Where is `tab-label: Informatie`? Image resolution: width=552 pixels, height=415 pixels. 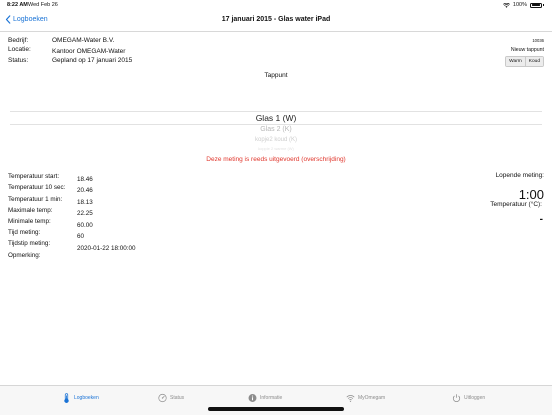 tab-label: Informatie is located at coordinates (271, 398).